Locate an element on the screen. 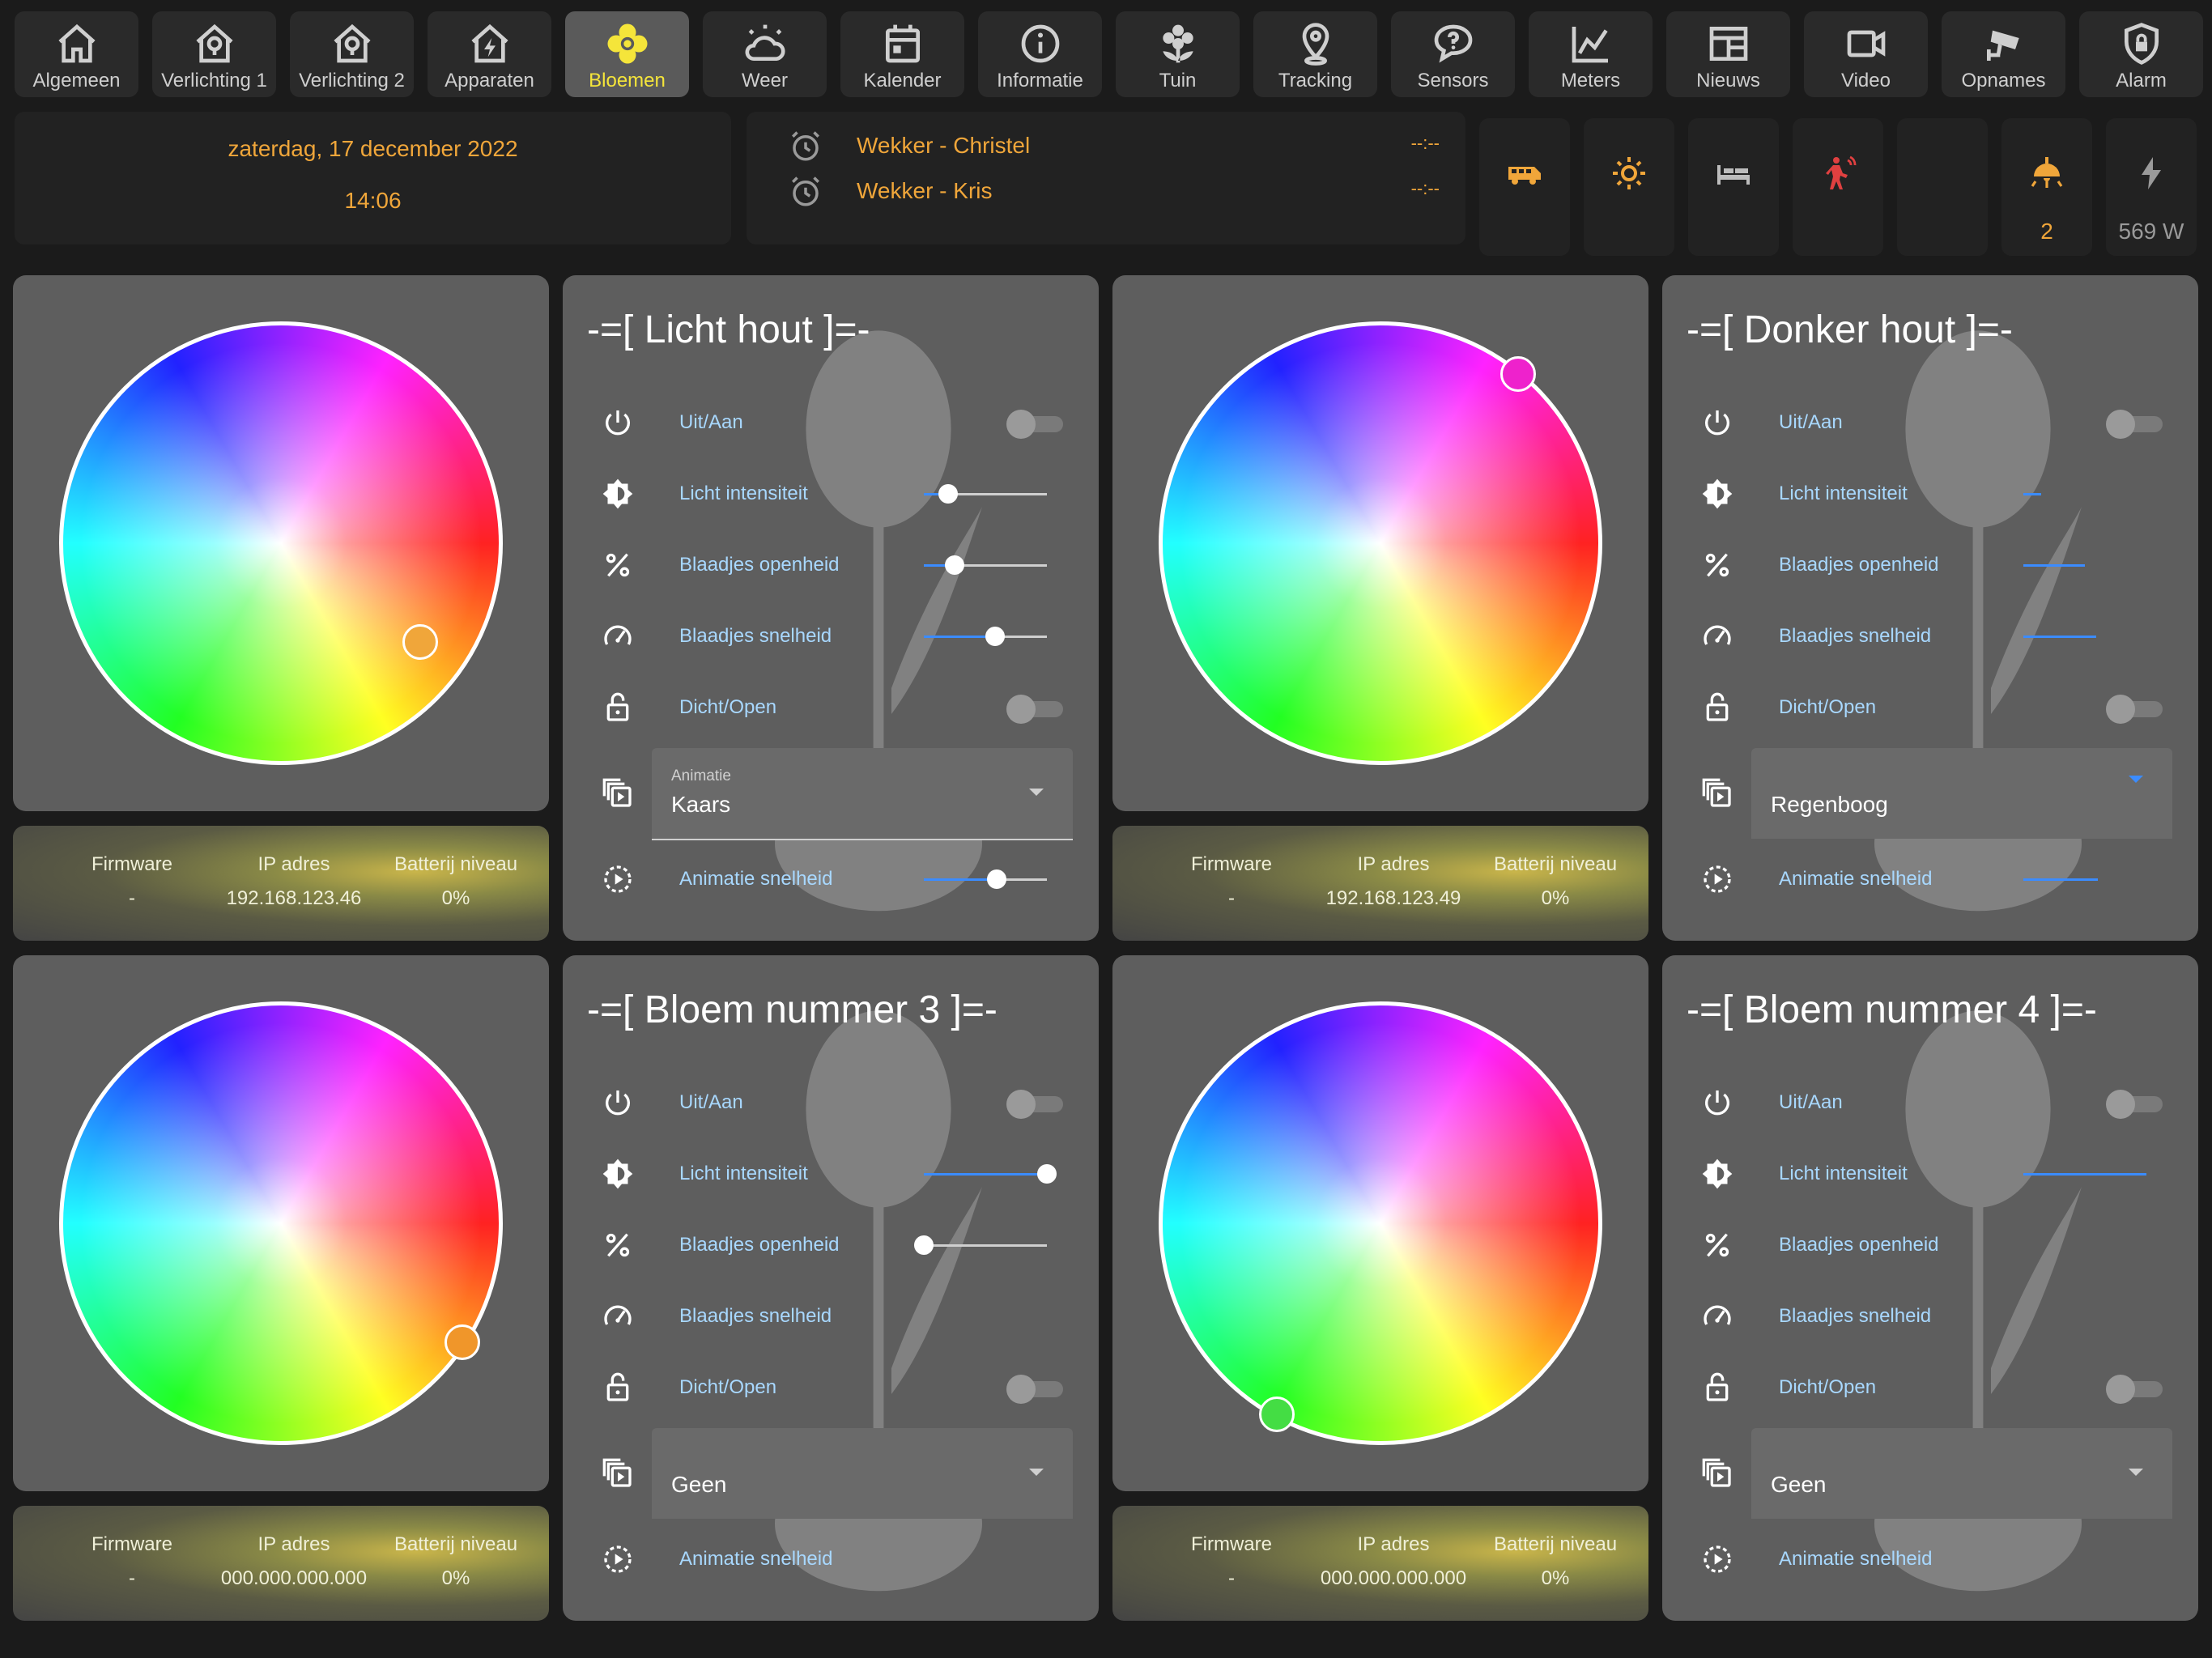  intensity-label: Licht intensiteit is located at coordinates (744, 1173).